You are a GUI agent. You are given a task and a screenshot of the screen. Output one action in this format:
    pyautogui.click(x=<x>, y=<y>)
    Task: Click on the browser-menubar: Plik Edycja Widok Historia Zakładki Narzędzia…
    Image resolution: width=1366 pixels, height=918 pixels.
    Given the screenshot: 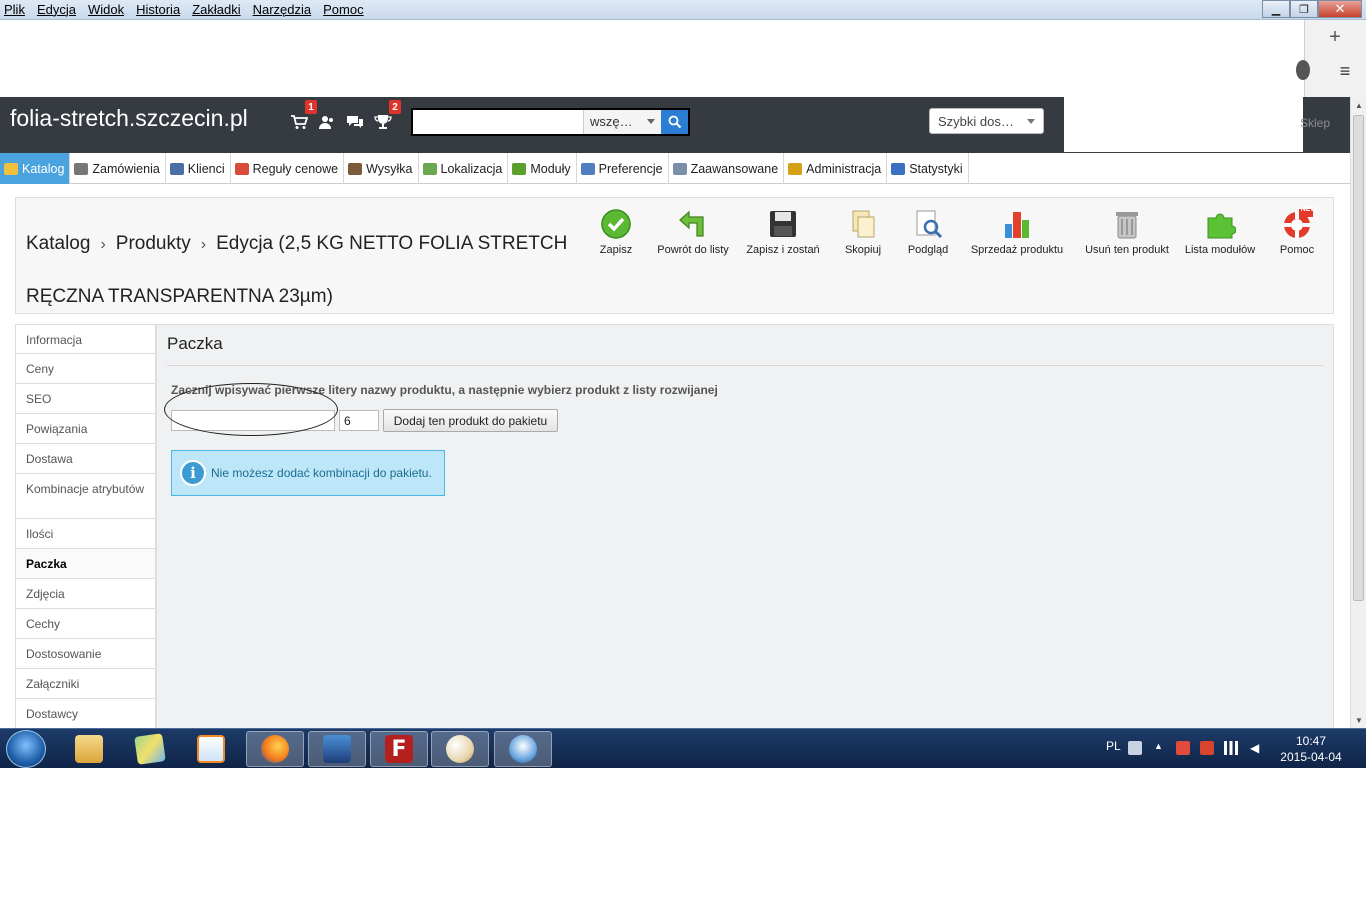 What is the action you would take?
    pyautogui.click(x=683, y=10)
    